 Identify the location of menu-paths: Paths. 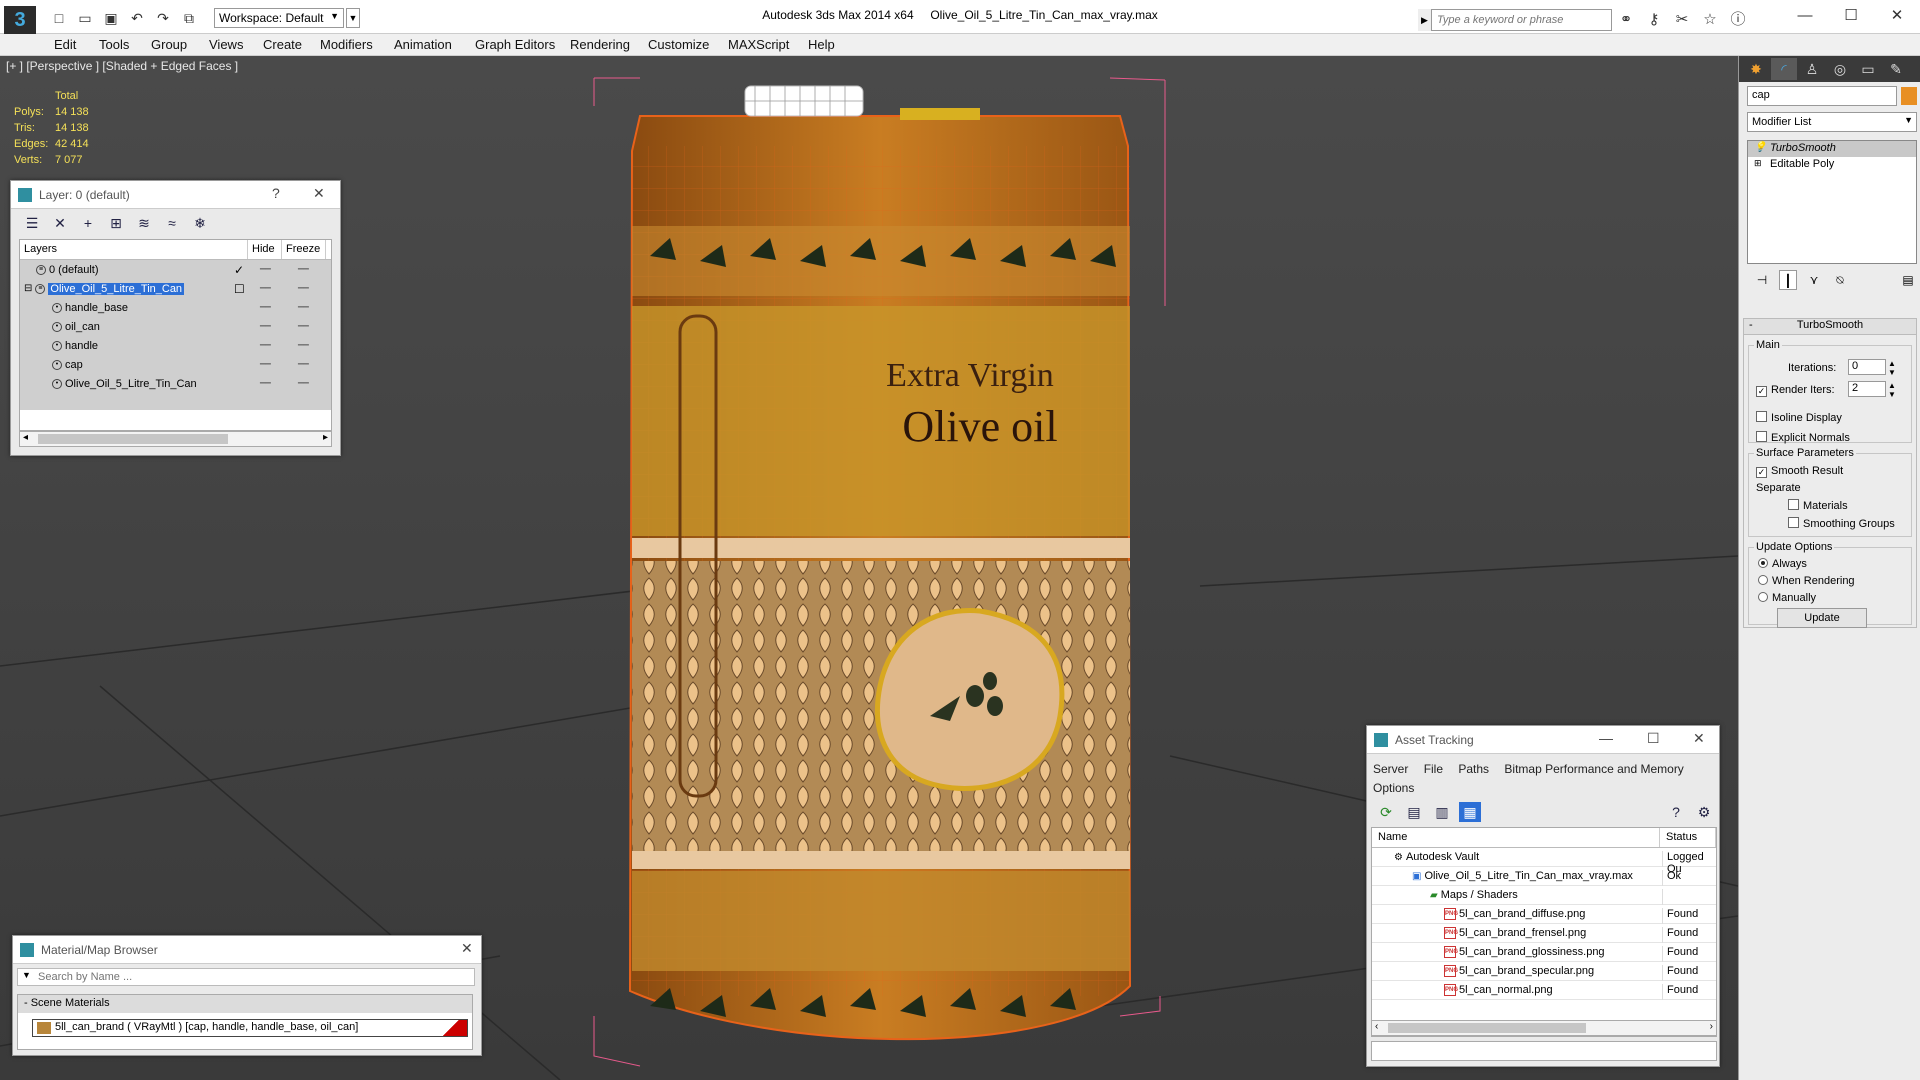
(1473, 769).